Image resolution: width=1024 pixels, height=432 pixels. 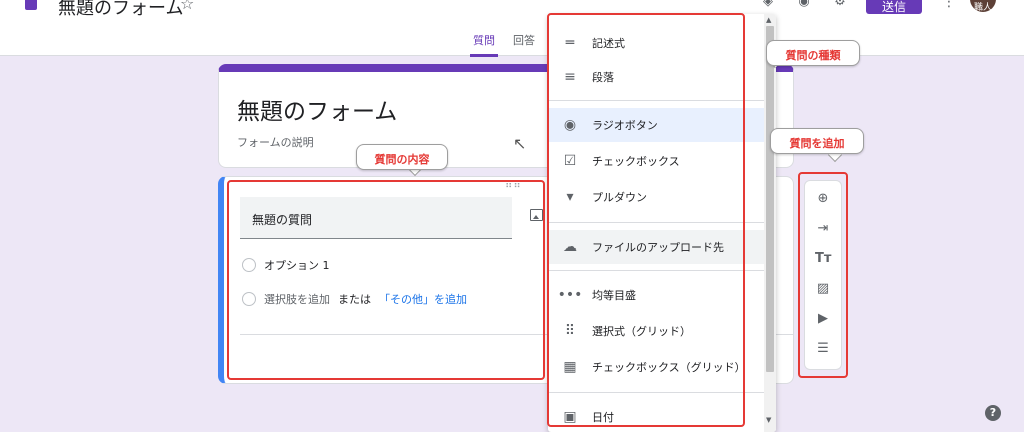 I want to click on form-description: フォームの説明, so click(x=275, y=142).